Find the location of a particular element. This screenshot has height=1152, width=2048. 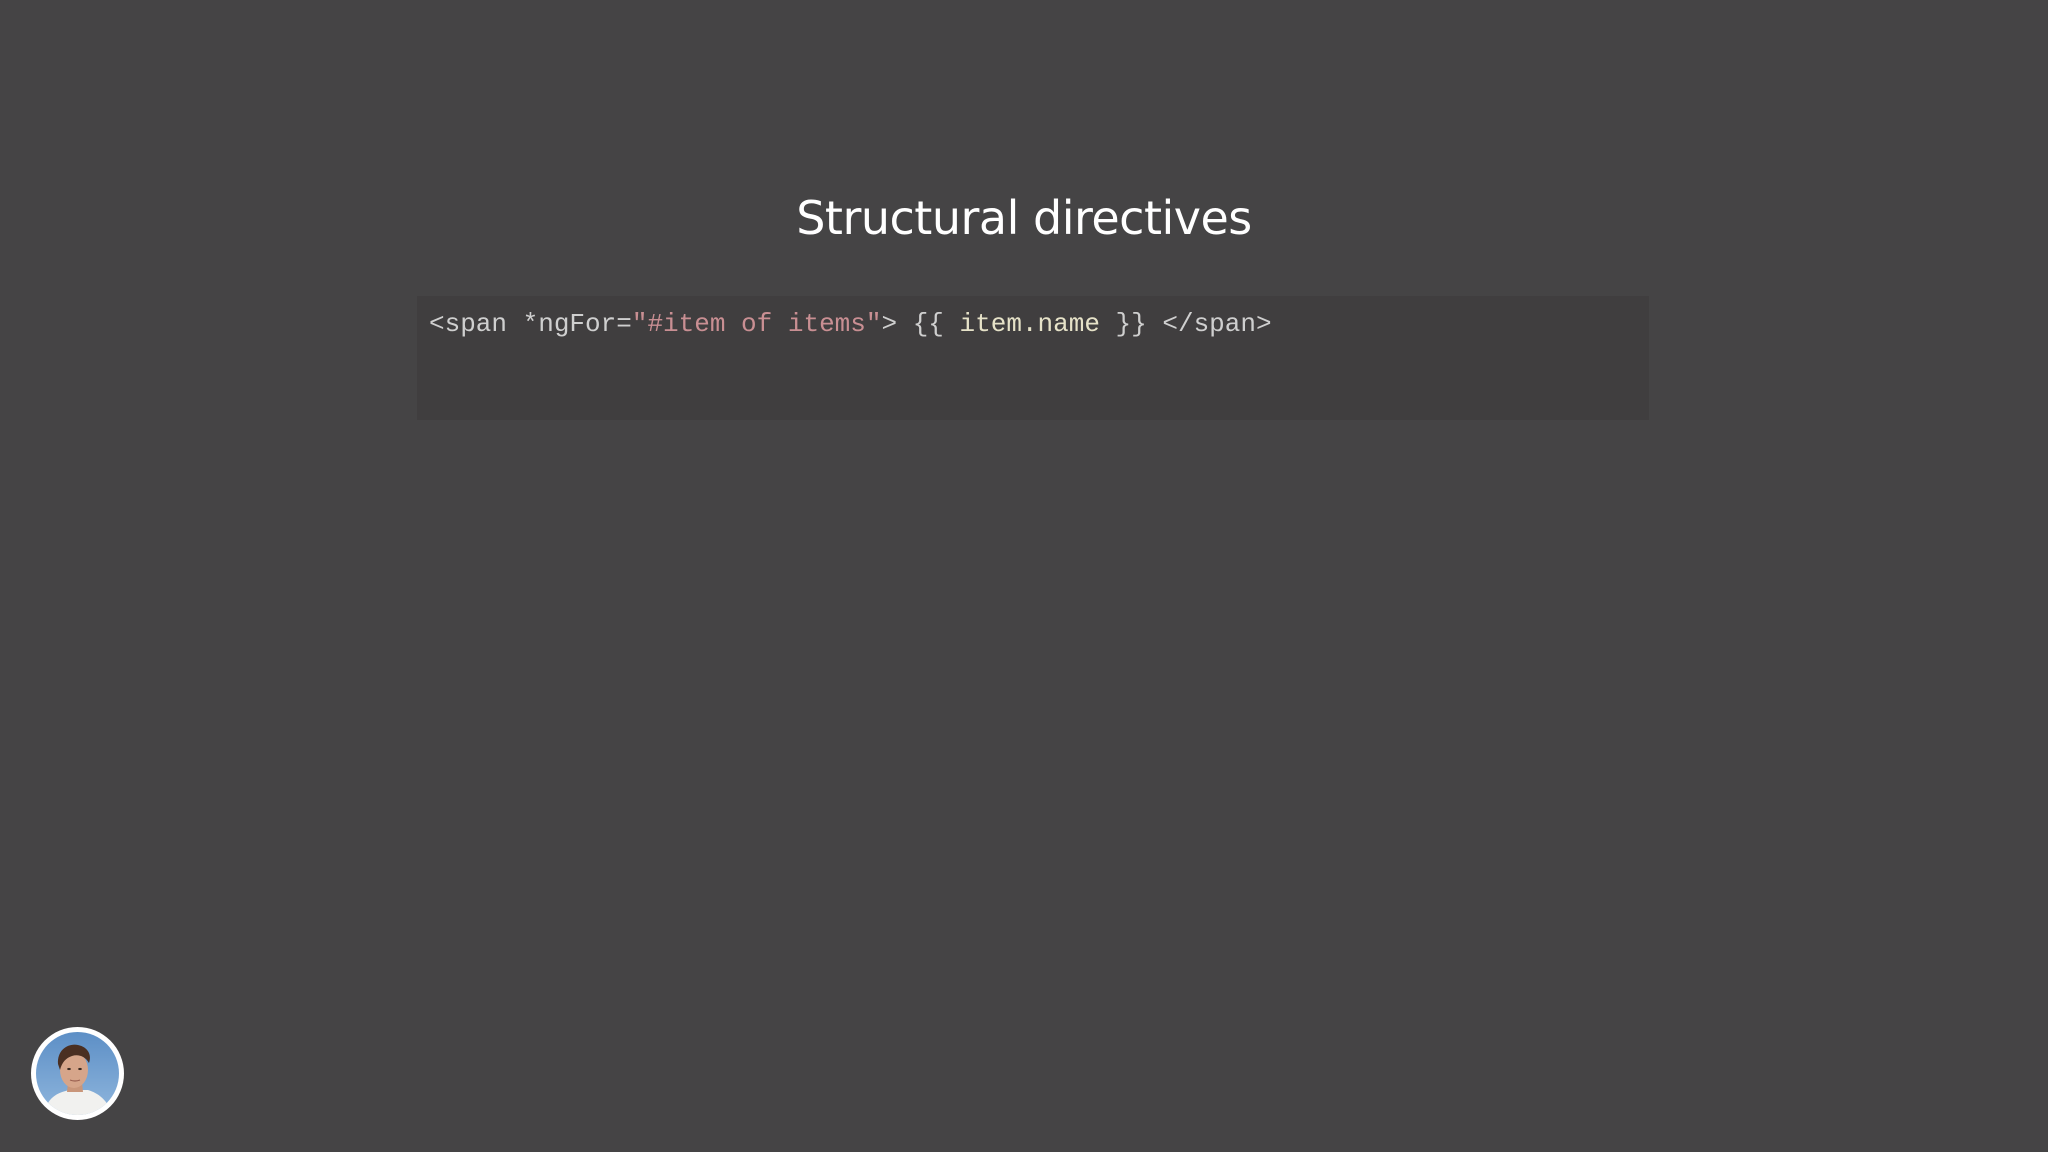

code-open-tag-close: > is located at coordinates (897, 324).